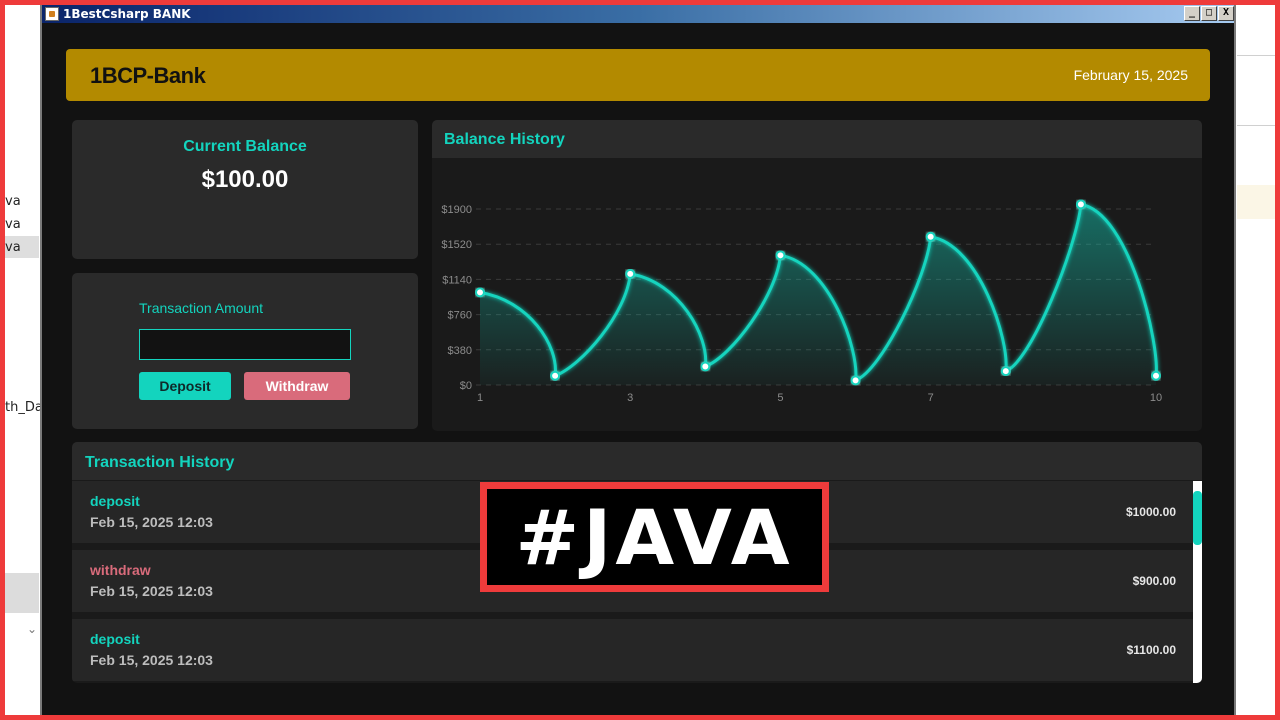 The image size is (1280, 720). What do you see at coordinates (633, 650) in the screenshot?
I see `transaction-row: deposit Feb 15, 2025 12:03 $1100.00` at bounding box center [633, 650].